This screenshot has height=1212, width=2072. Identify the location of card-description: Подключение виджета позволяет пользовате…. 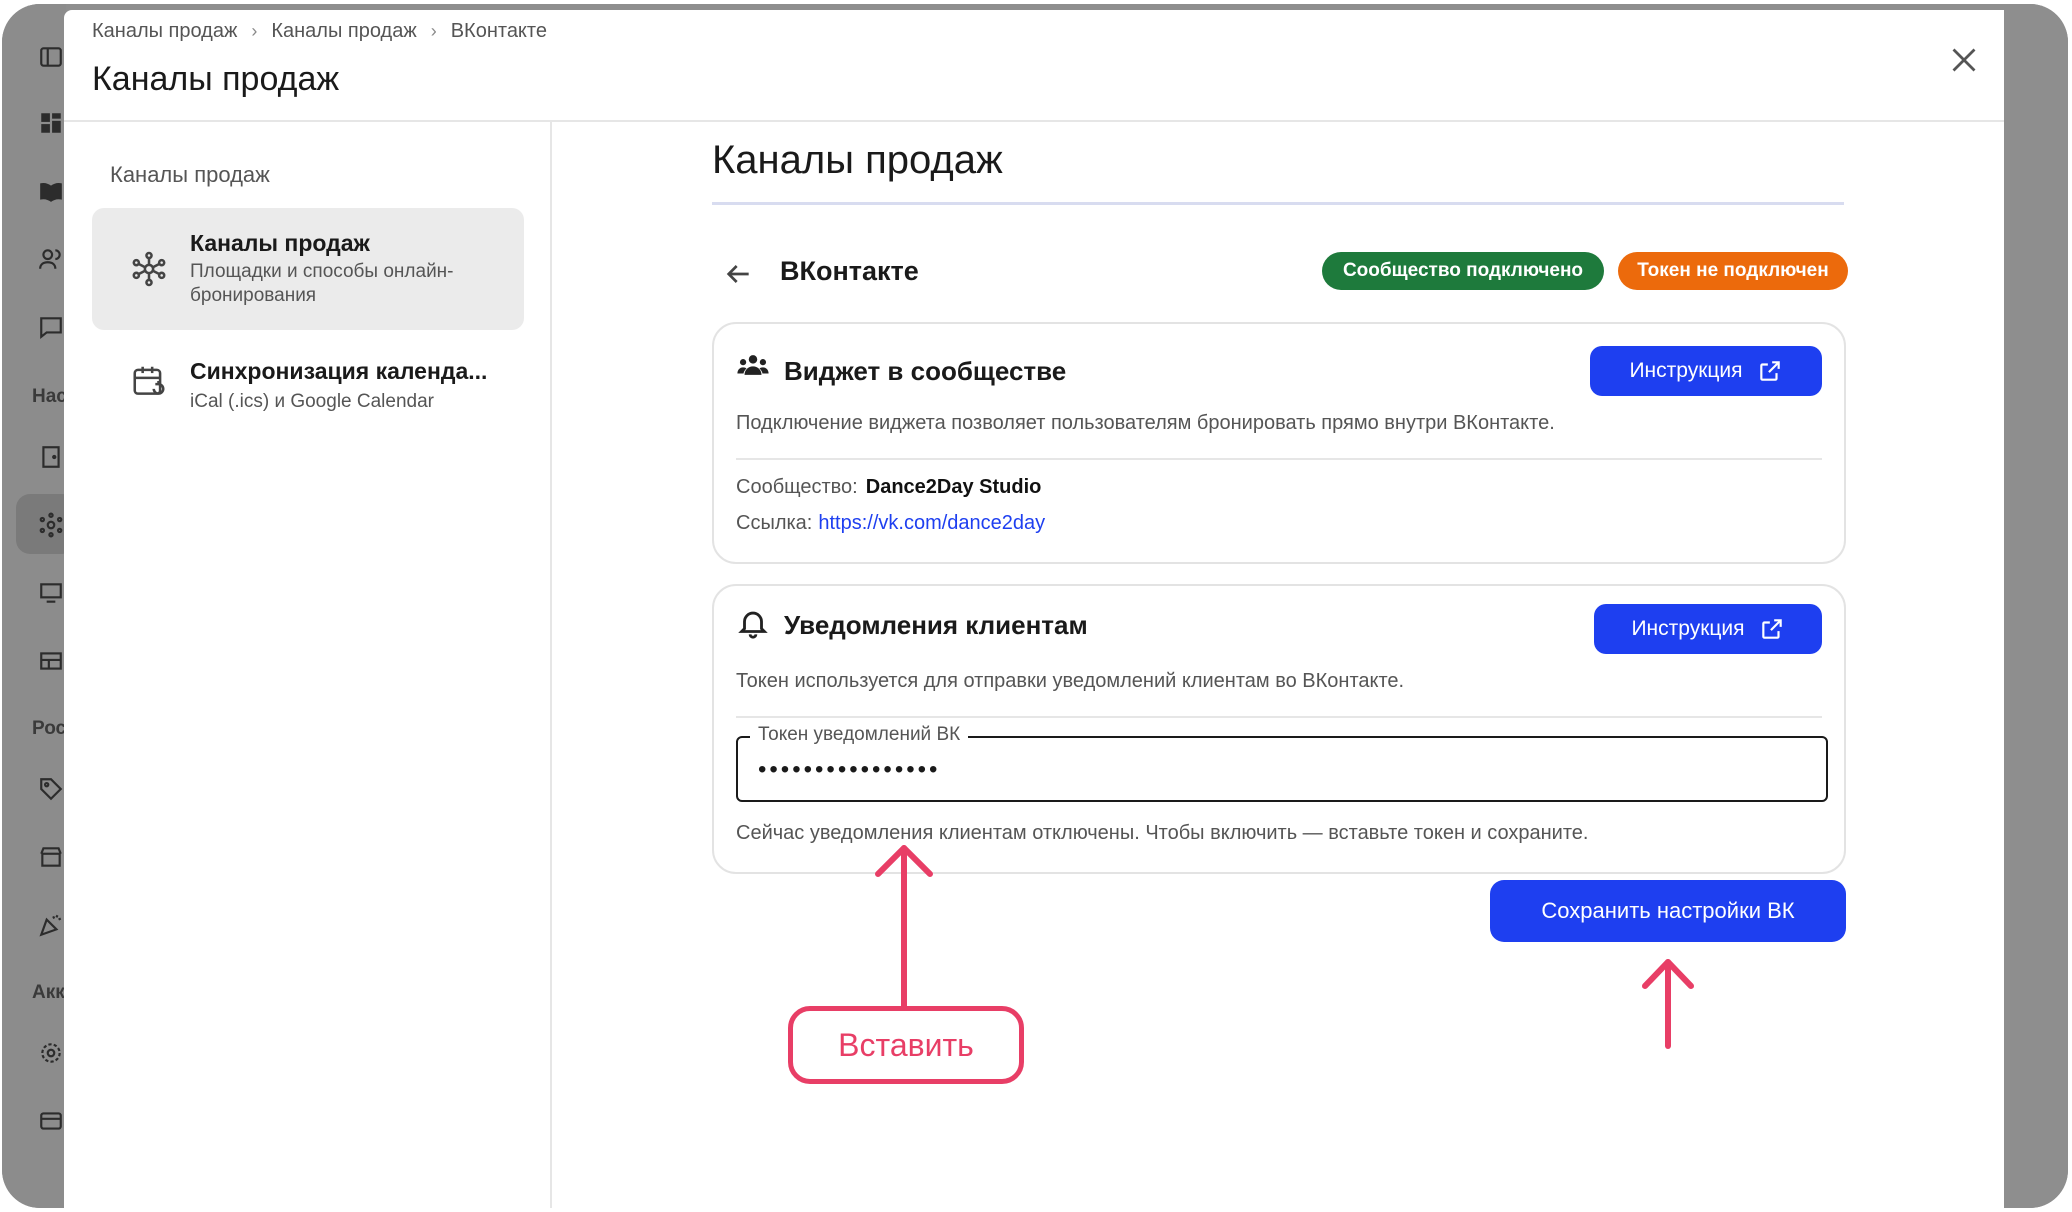
(1145, 423).